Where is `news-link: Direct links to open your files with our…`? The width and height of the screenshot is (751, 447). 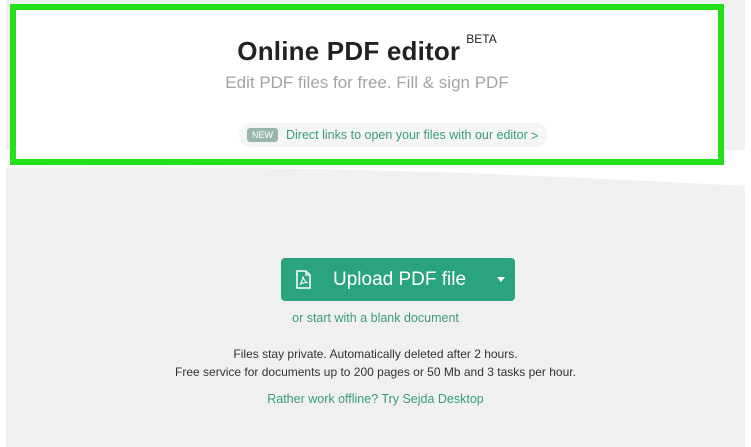
news-link: Direct links to open your files with our… is located at coordinates (407, 135).